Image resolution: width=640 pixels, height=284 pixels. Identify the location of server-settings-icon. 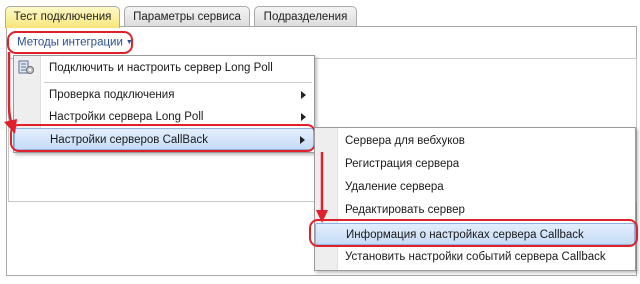
(26, 67).